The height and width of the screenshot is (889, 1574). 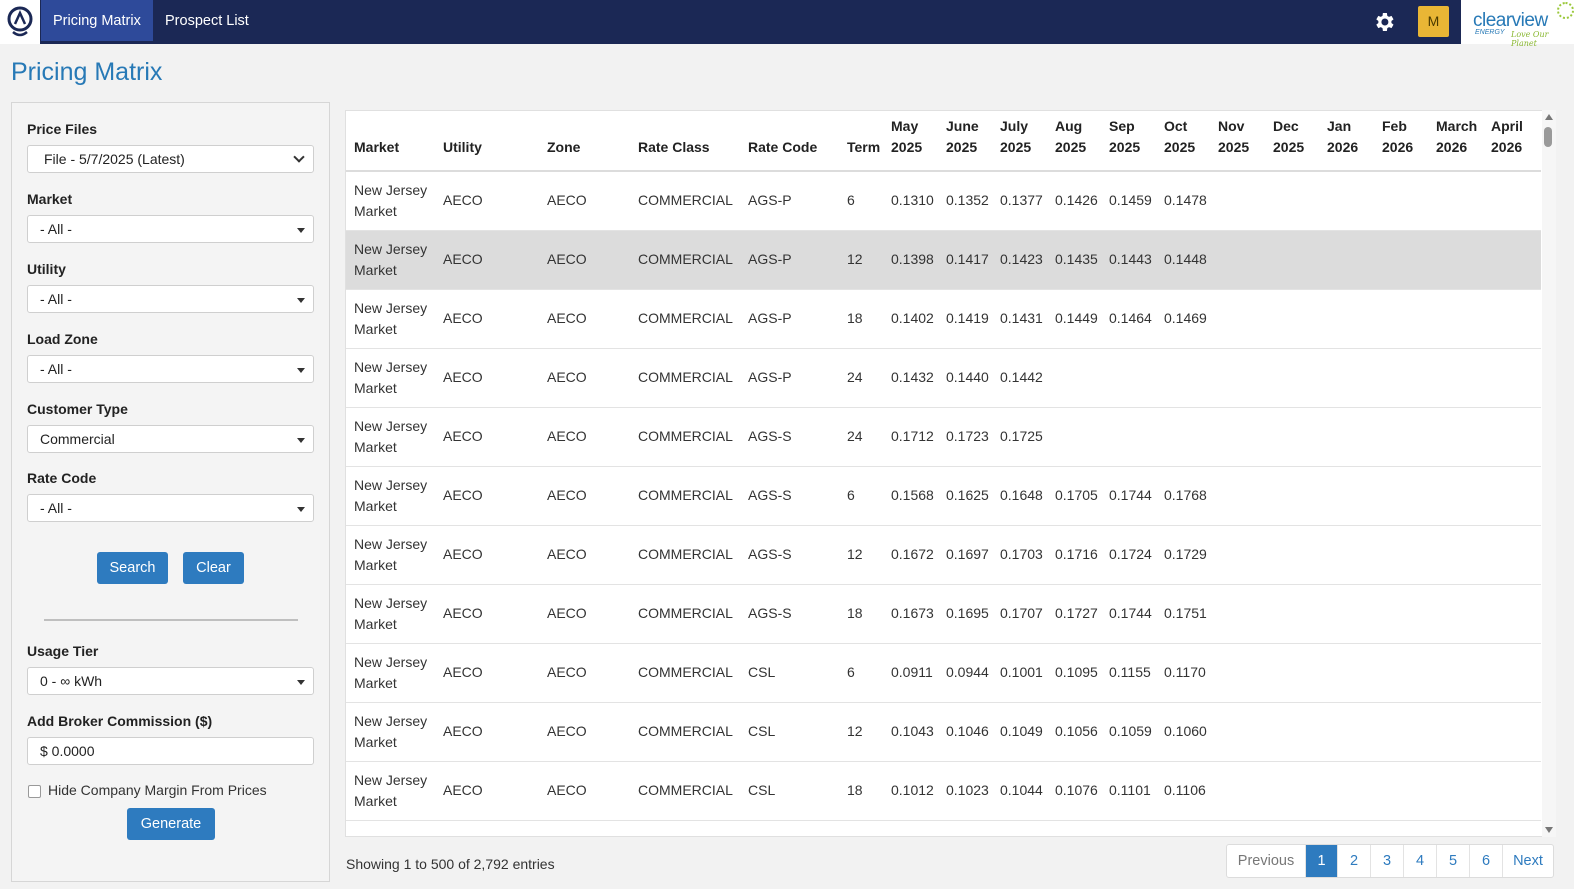 What do you see at coordinates (685, 555) in the screenshot?
I see `cell-rate-class: COMMERCIAL` at bounding box center [685, 555].